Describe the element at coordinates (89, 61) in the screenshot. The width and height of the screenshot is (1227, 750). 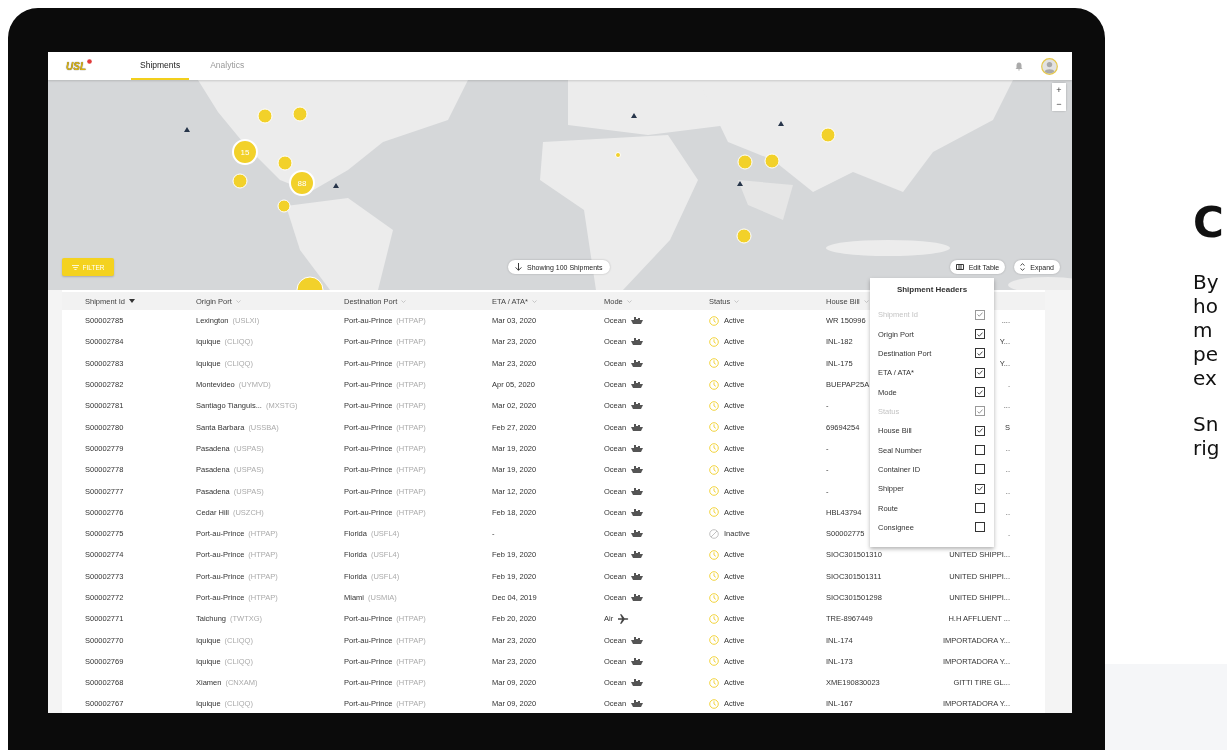
I see `badge-icon` at that location.